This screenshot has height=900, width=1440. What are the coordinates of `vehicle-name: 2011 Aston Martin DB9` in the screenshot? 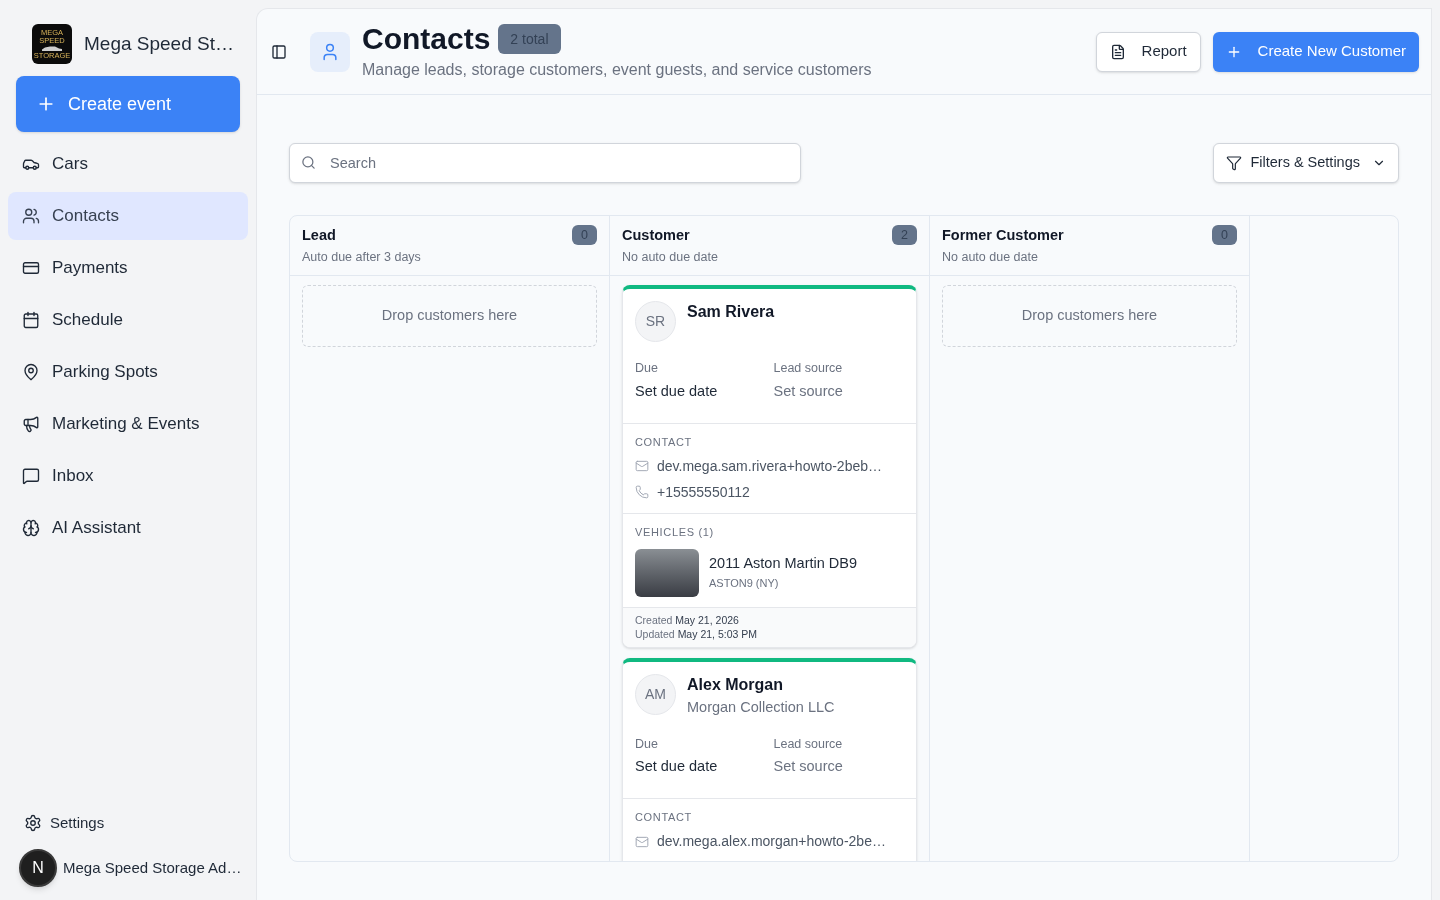 It's located at (783, 564).